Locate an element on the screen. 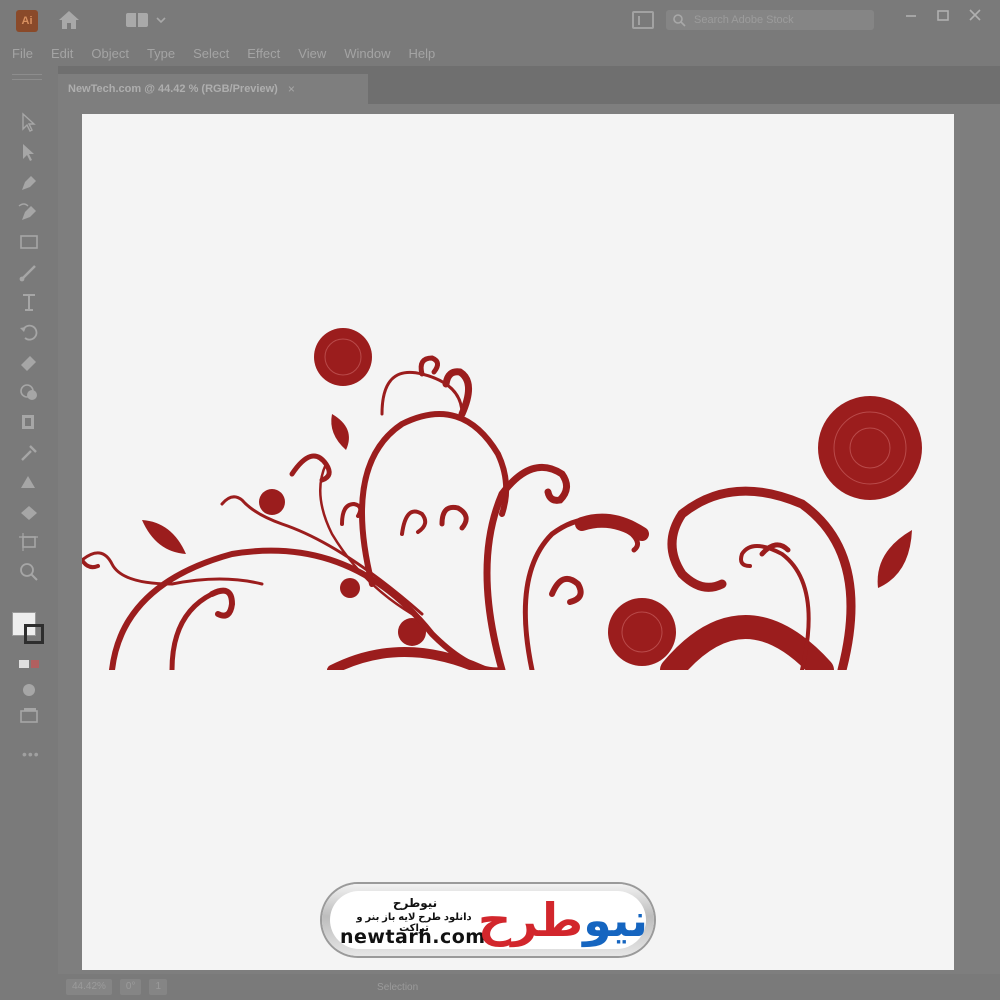 The width and height of the screenshot is (1000, 1000). shape-builder-tool-icon is located at coordinates (28, 392).